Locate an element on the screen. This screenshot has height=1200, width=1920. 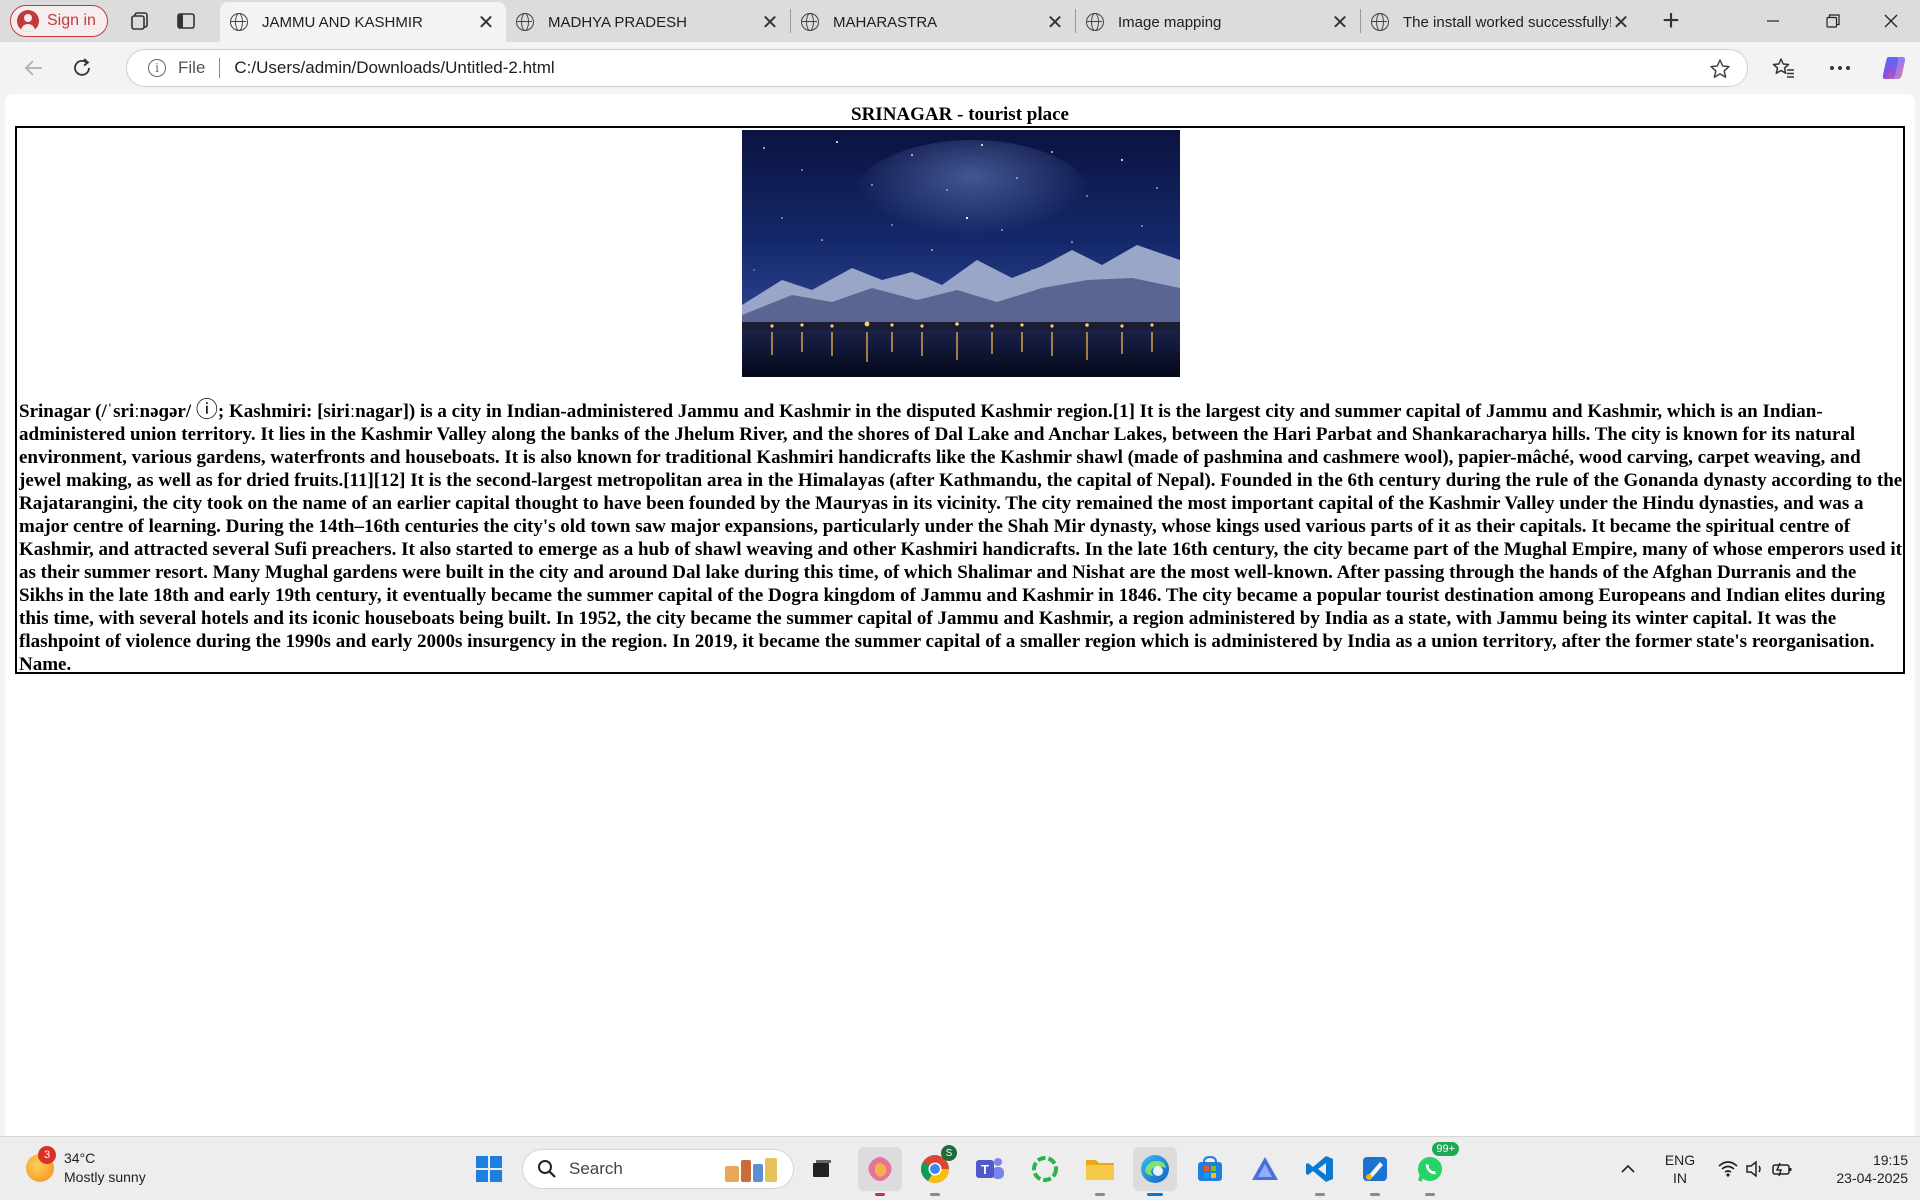
favorites-icon is located at coordinates (1783, 68).